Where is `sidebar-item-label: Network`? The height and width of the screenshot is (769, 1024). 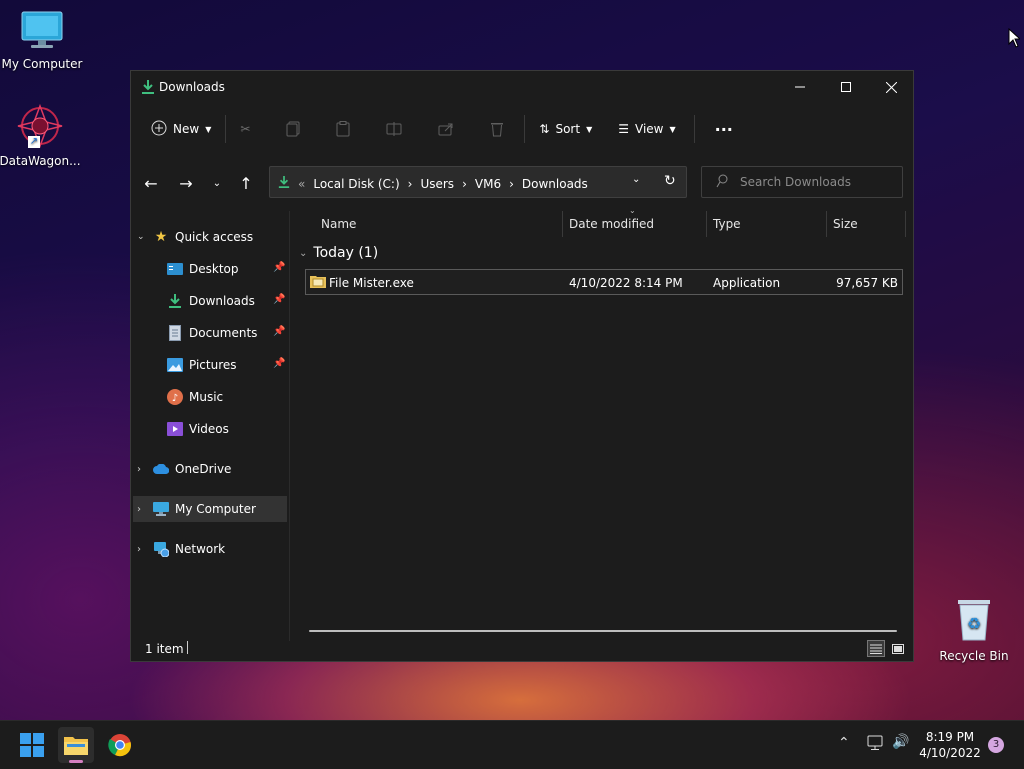 sidebar-item-label: Network is located at coordinates (200, 549).